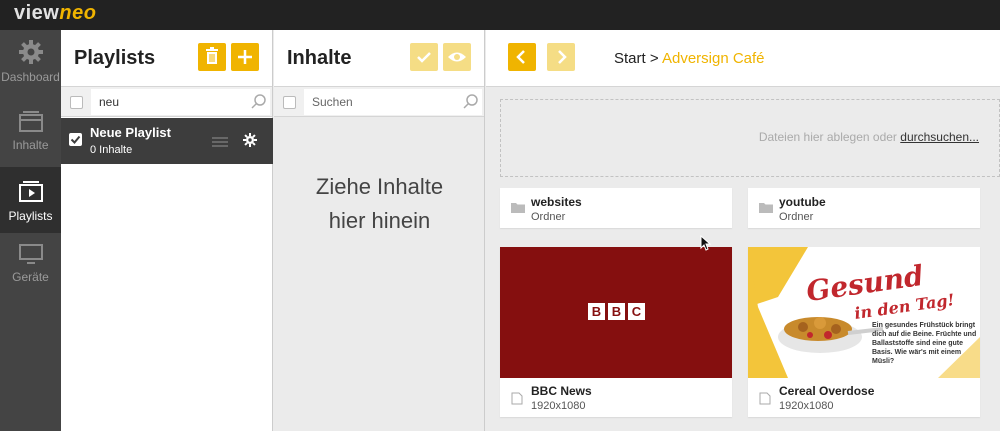 The width and height of the screenshot is (1000, 431). Describe the element at coordinates (166, 58) in the screenshot. I see `playlists-header: Playlists` at that location.